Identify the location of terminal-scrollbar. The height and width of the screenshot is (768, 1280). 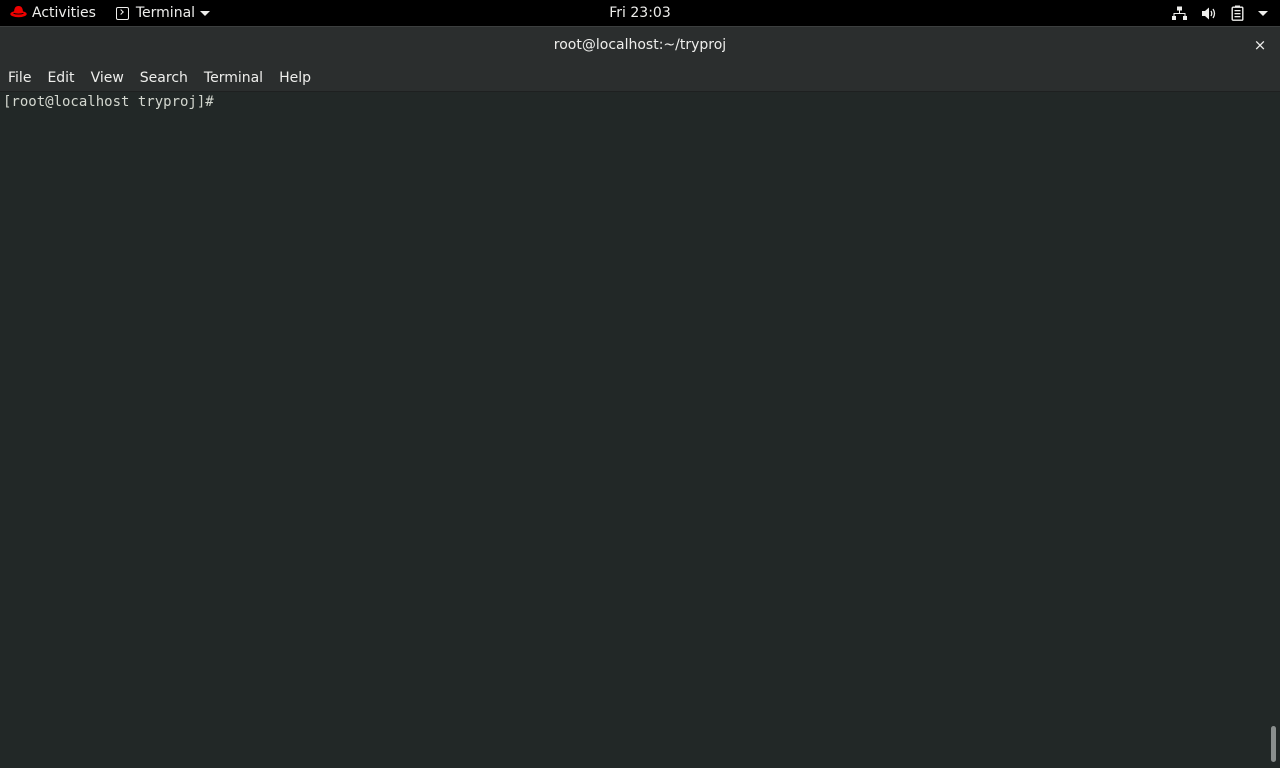
(1273, 430).